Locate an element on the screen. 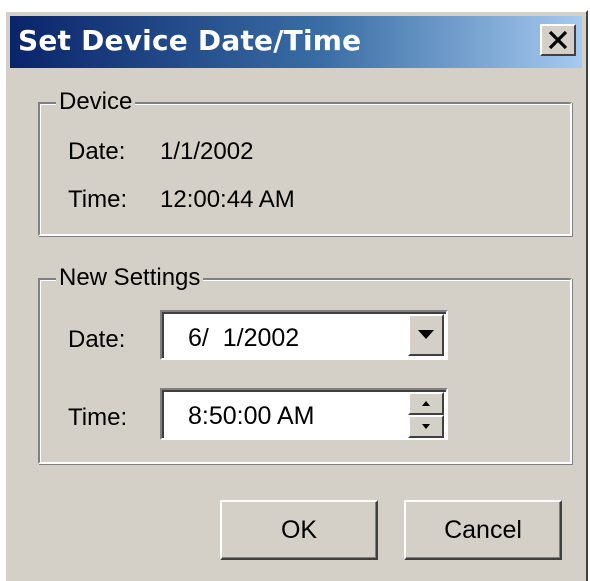 Image resolution: width=590 pixels, height=581 pixels. dropdown-arrow-icon is located at coordinates (426, 334).